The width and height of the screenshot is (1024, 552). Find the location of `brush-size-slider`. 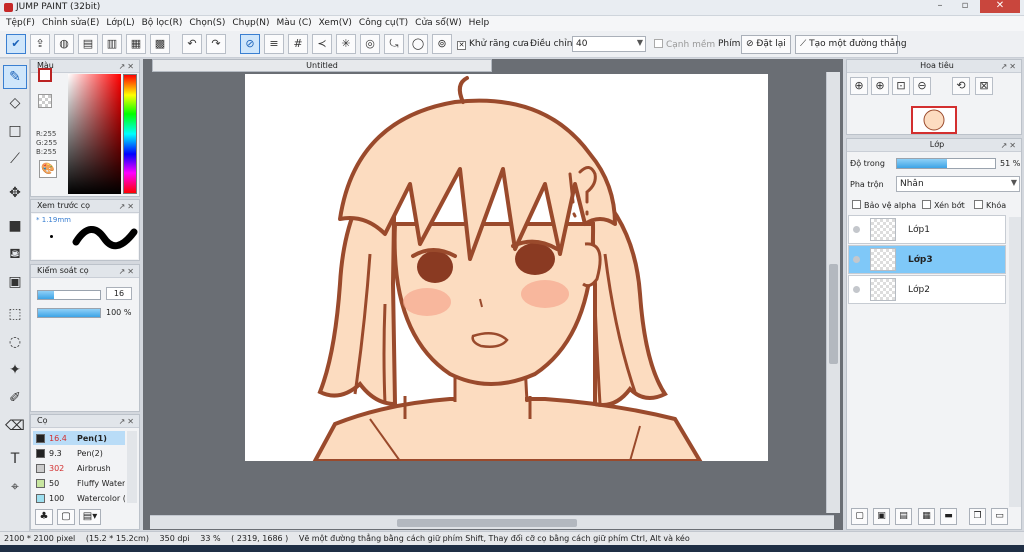

brush-size-slider is located at coordinates (69, 295).